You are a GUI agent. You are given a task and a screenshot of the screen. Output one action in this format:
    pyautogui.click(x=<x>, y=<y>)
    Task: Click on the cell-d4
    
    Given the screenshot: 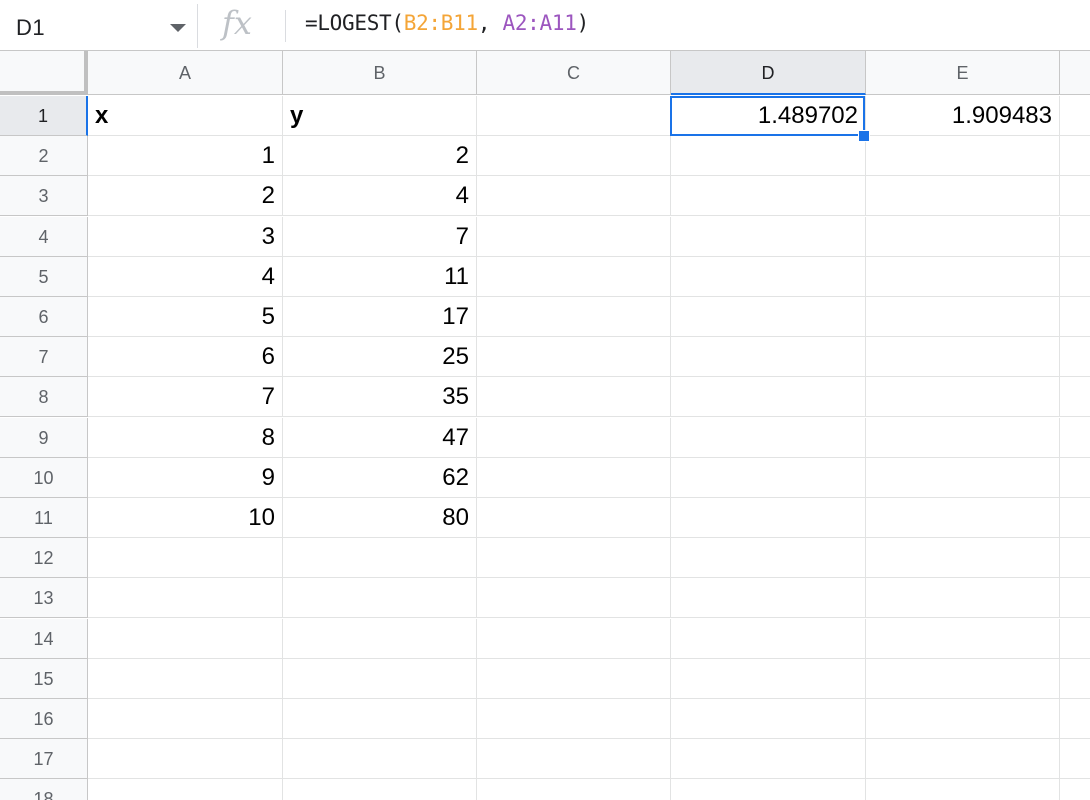 What is the action you would take?
    pyautogui.click(x=768, y=237)
    